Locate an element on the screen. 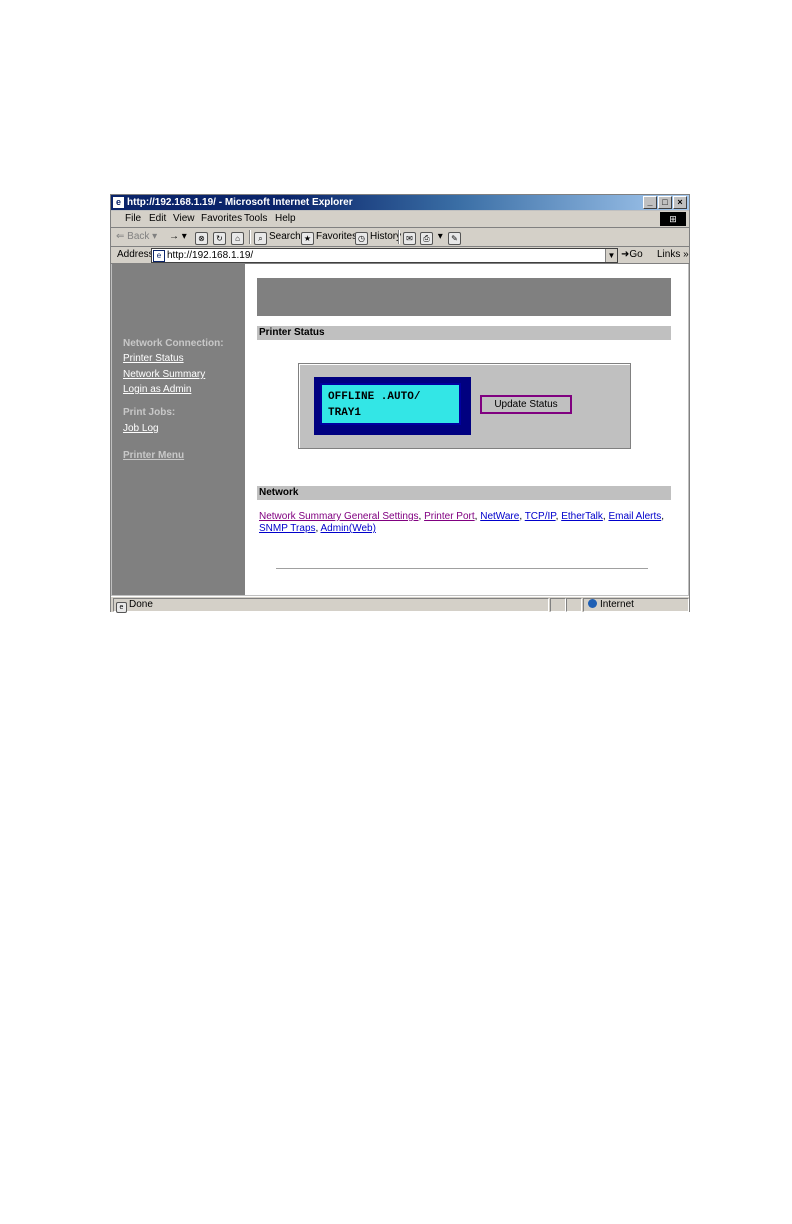  home-button: ⌂ is located at coordinates (238, 237).